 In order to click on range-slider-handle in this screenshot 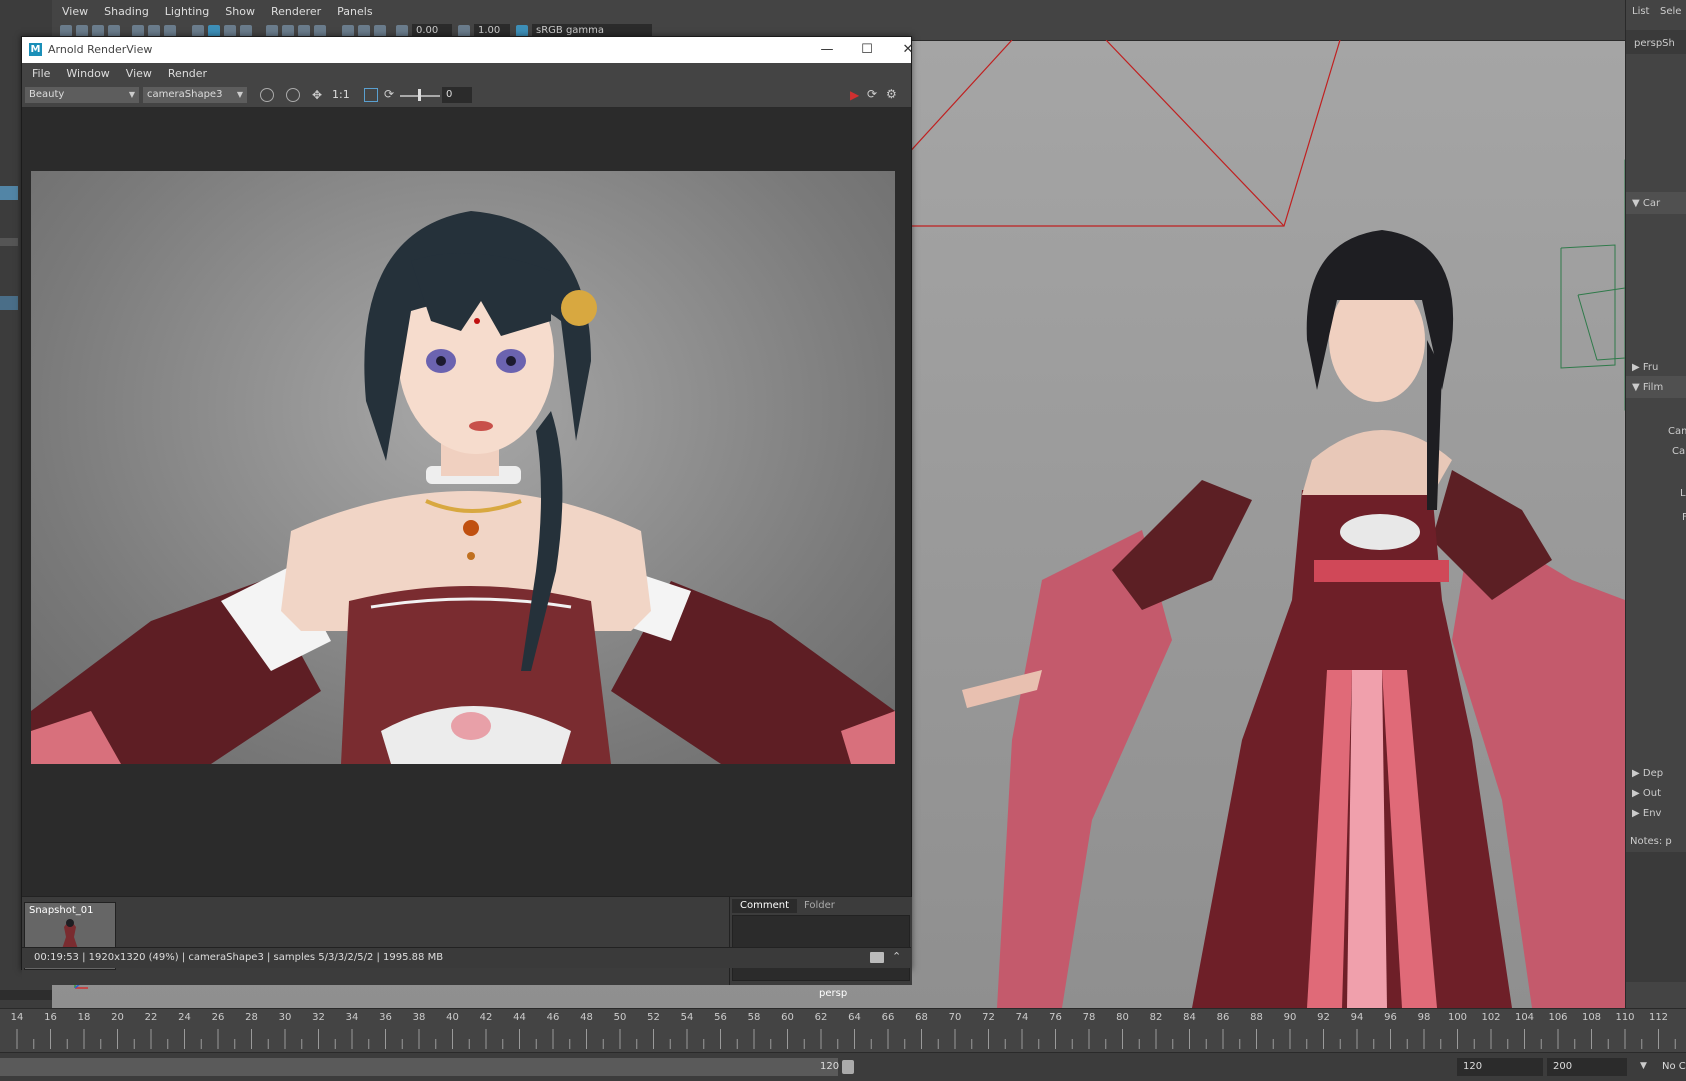, I will do `click(848, 1067)`.